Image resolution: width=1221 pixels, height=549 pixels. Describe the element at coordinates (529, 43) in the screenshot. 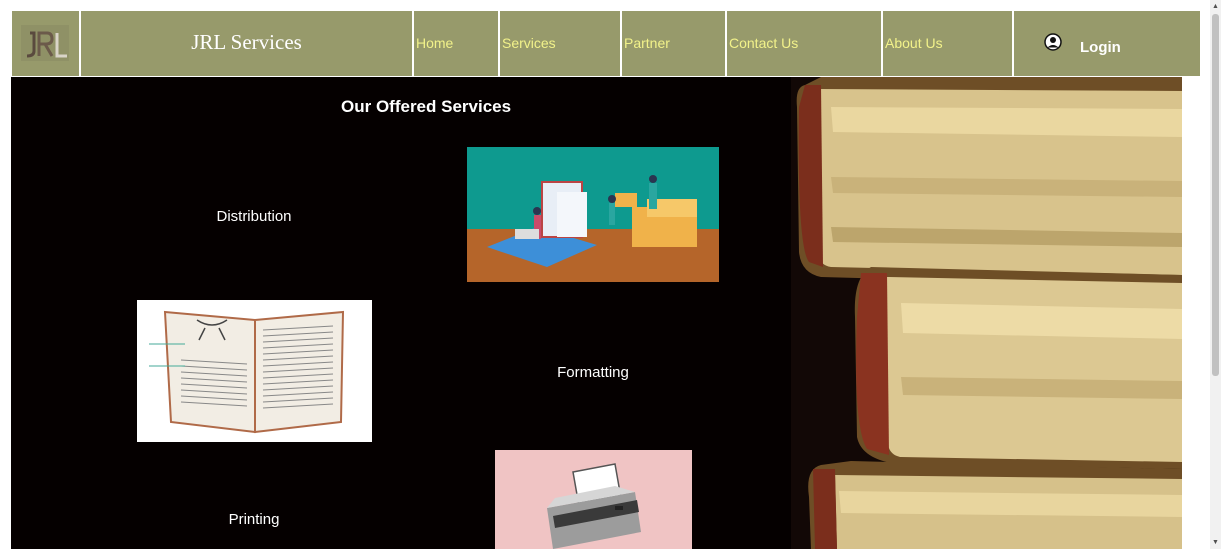

I see `nav-link-services: Services` at that location.